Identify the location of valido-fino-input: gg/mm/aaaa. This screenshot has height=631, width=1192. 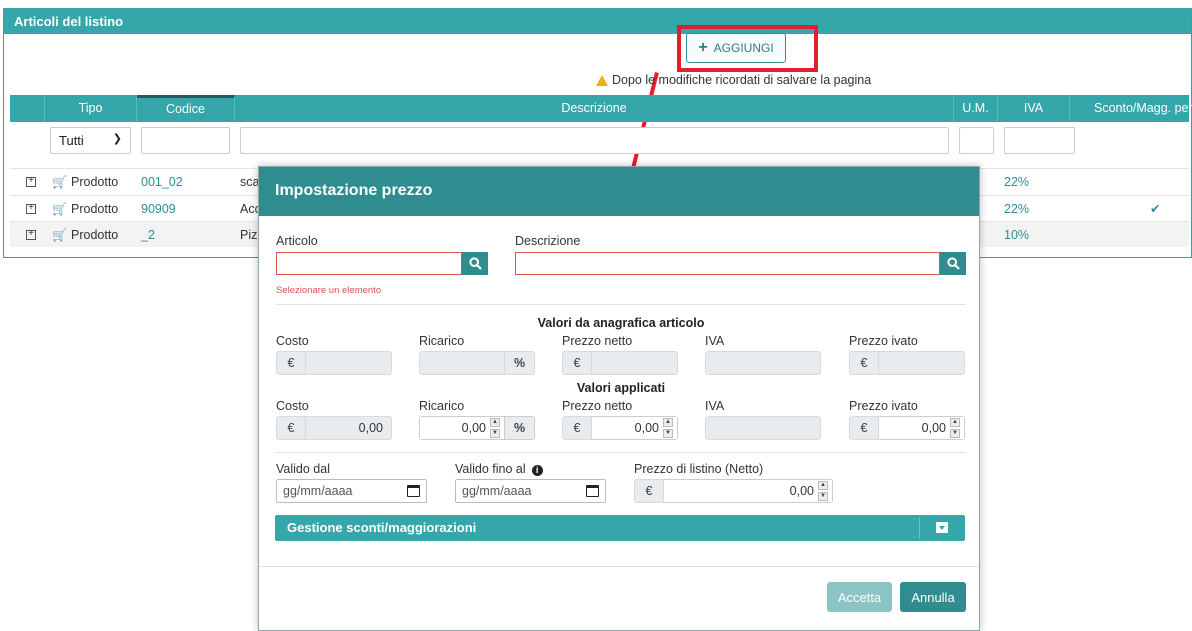
(530, 491).